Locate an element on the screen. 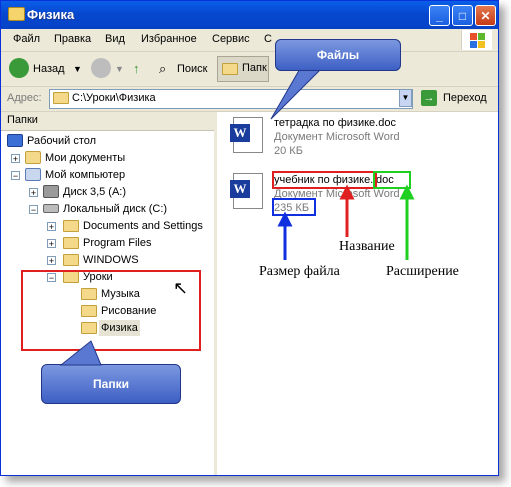 This screenshot has width=511, height=487. window-title: Физика is located at coordinates (51, 14).